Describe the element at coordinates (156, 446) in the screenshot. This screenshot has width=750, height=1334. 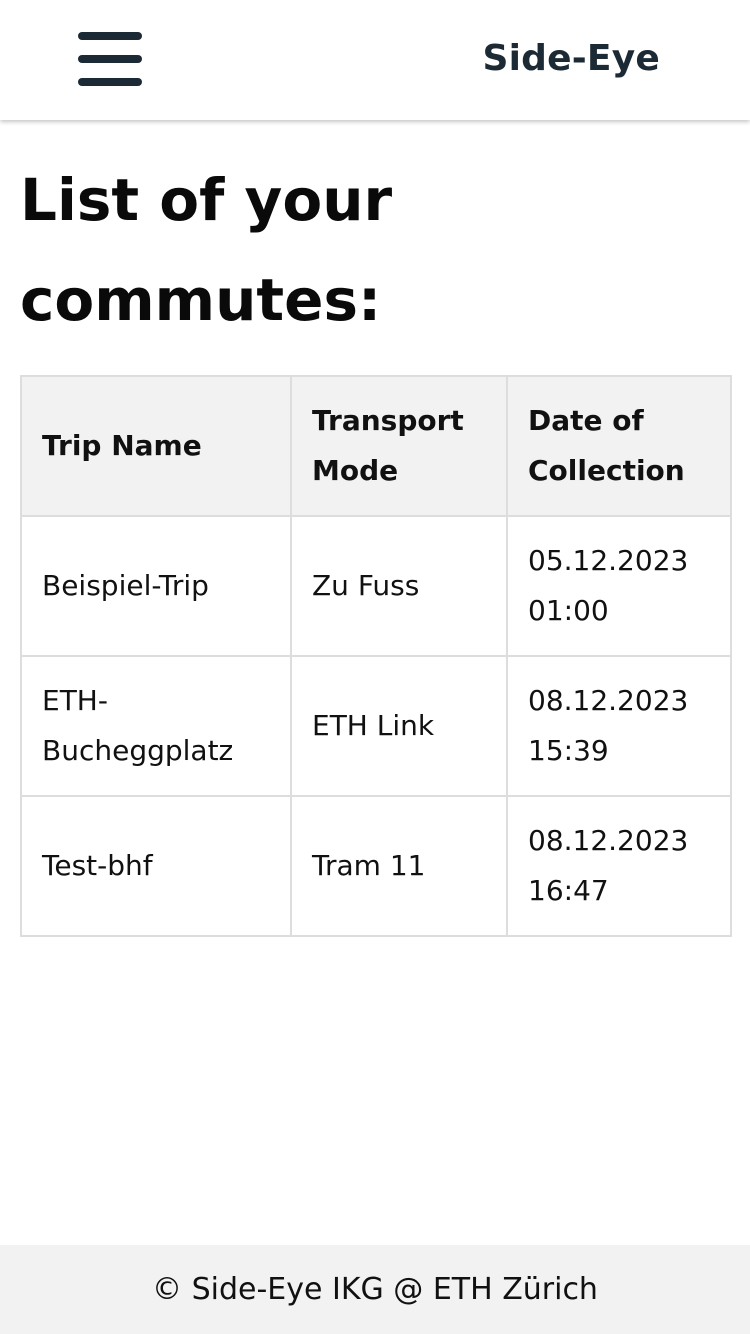
I see `column-header-trip-name: Trip Name` at that location.